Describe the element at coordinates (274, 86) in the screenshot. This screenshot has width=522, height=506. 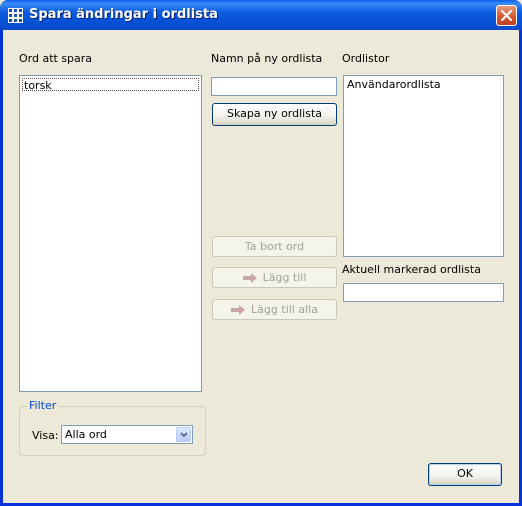
I see `new-list-name-input` at that location.